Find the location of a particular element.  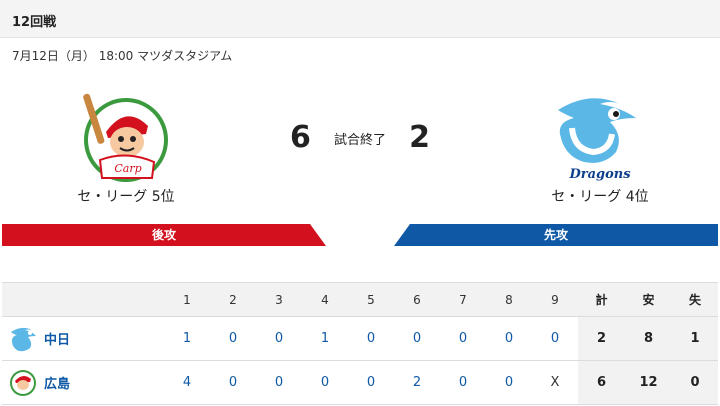

table-row: 広島 4 0 0 0 0 2 0 0 X 6 12 0 is located at coordinates (360, 382).